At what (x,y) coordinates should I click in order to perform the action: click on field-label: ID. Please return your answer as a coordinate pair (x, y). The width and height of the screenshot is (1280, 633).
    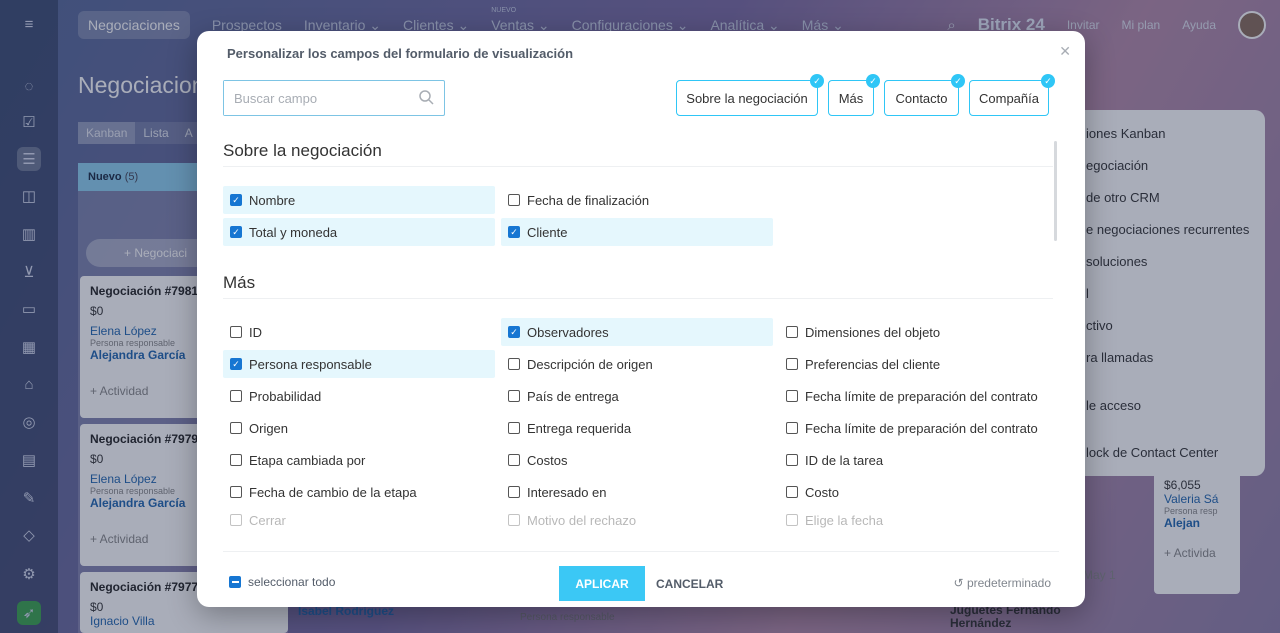
    Looking at the image, I should click on (255, 332).